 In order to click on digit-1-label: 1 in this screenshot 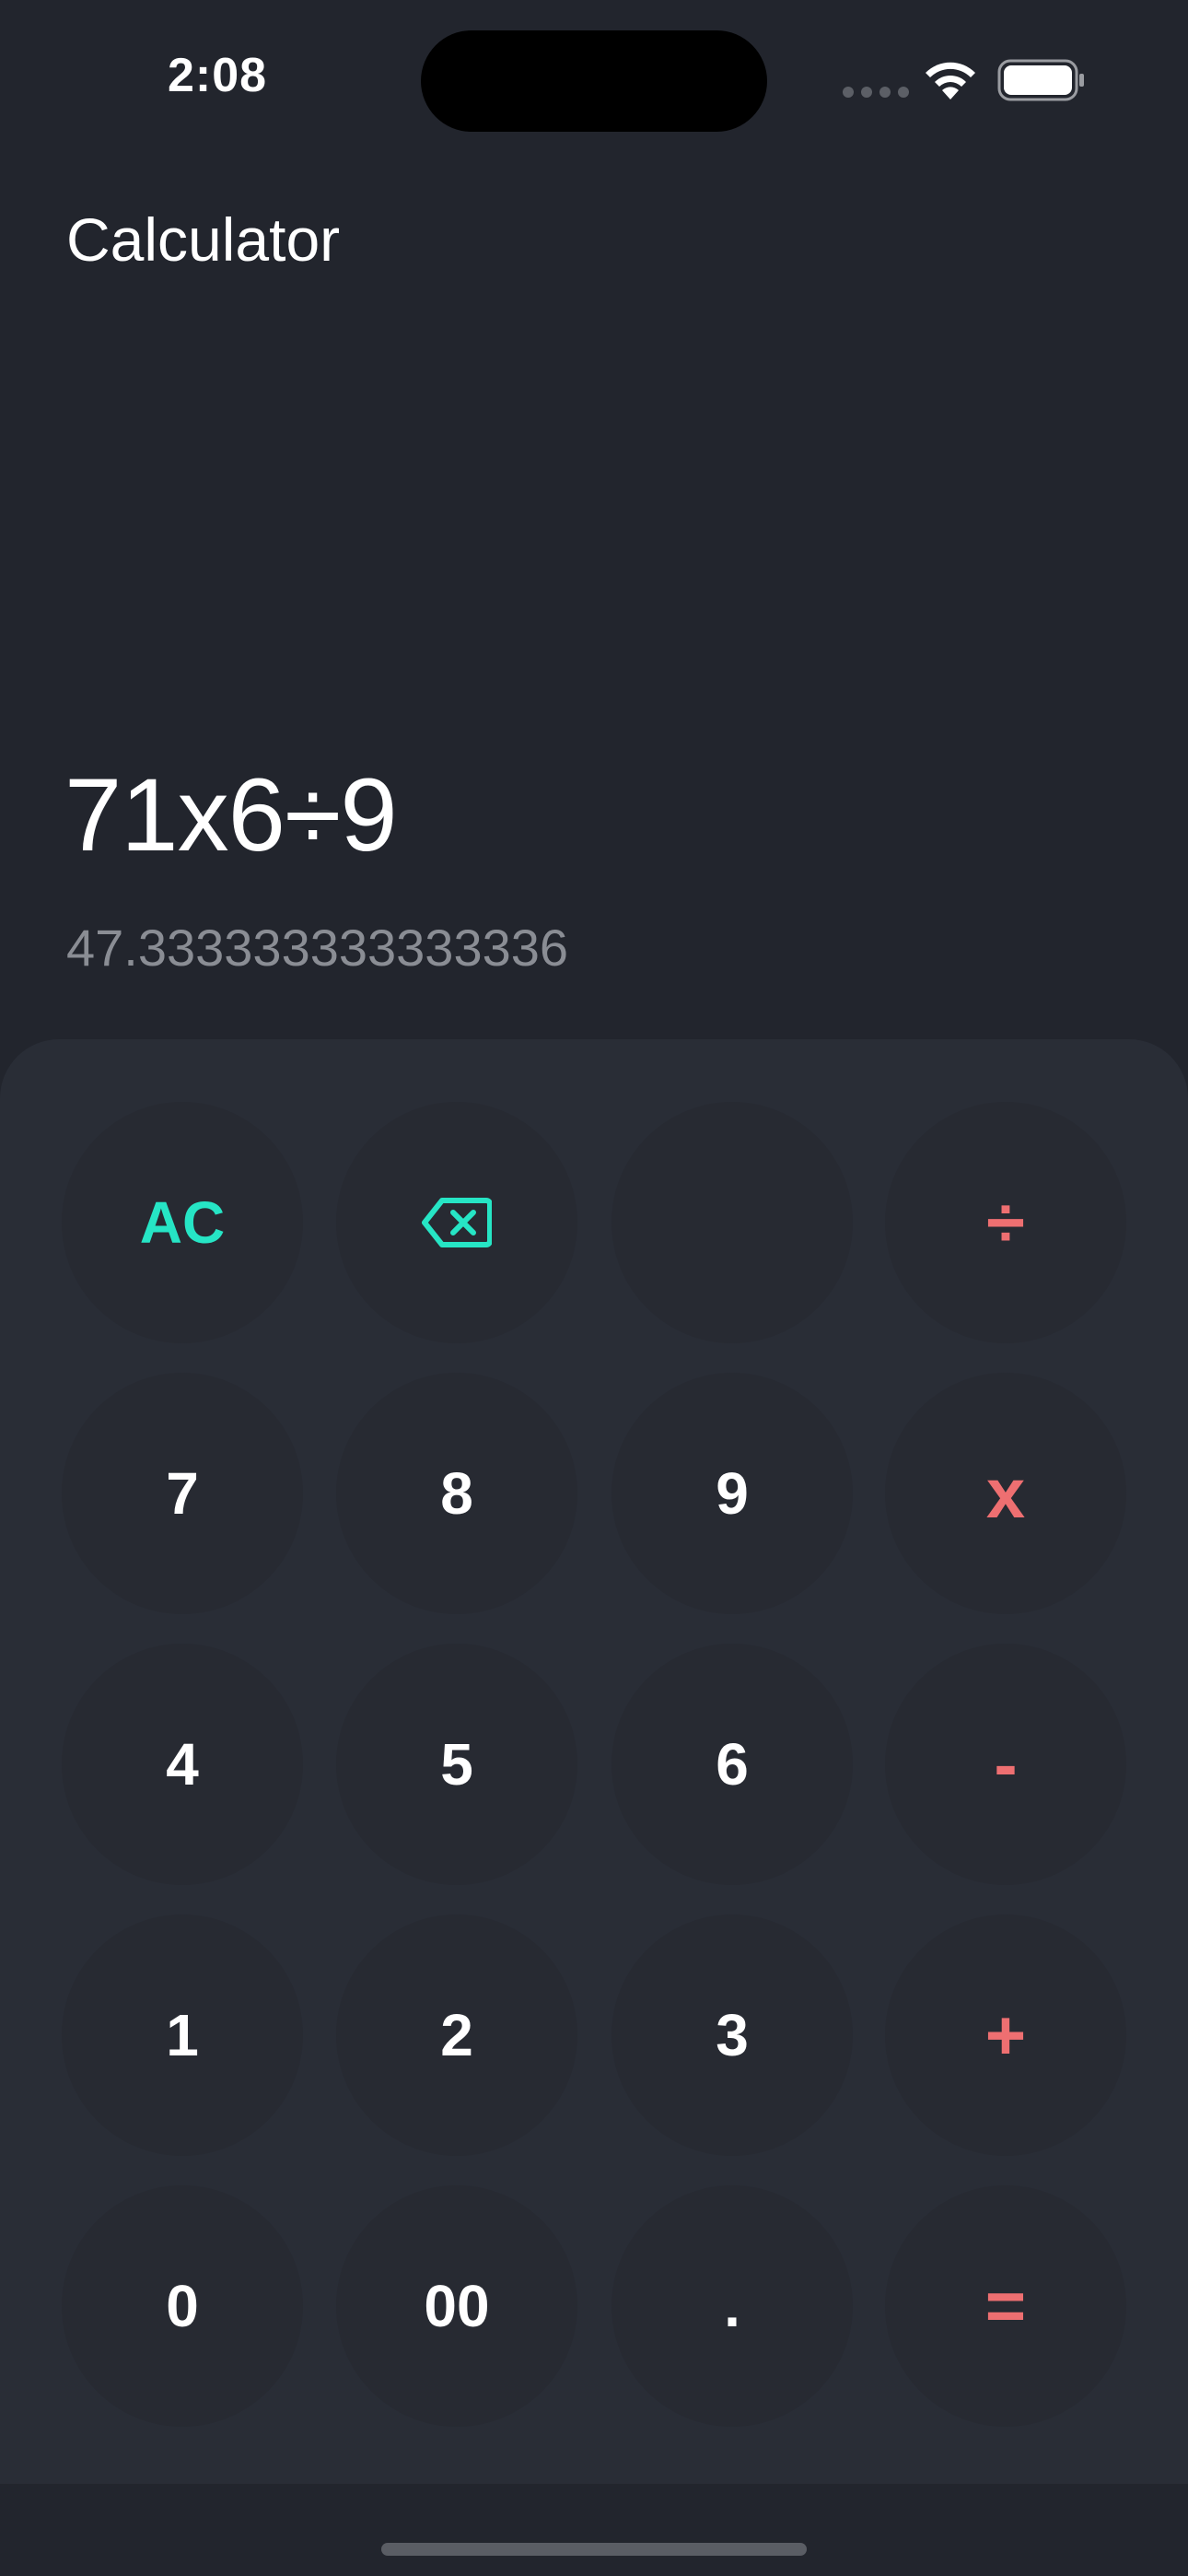, I will do `click(182, 2035)`.